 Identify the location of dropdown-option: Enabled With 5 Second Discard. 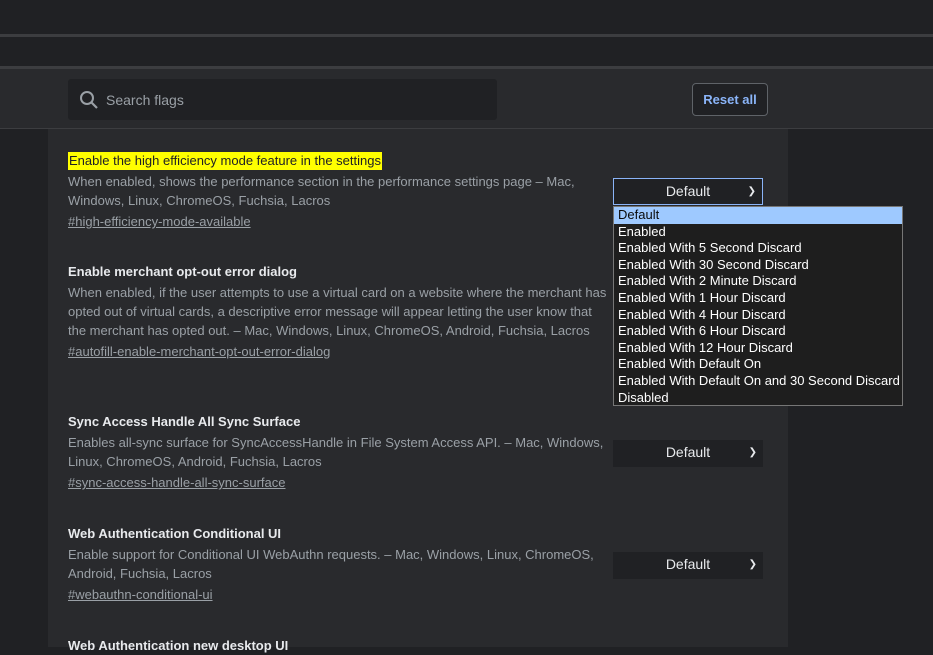
(758, 248).